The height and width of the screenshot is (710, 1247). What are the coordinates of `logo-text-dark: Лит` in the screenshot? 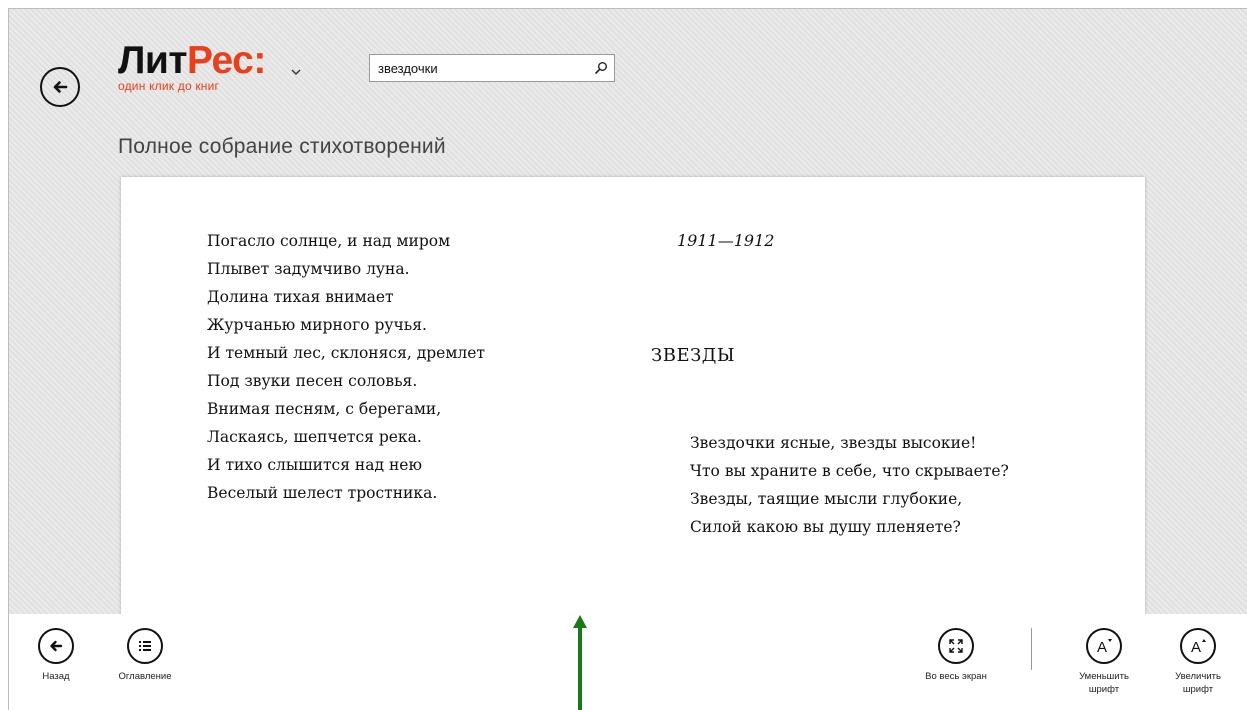 It's located at (152, 60).